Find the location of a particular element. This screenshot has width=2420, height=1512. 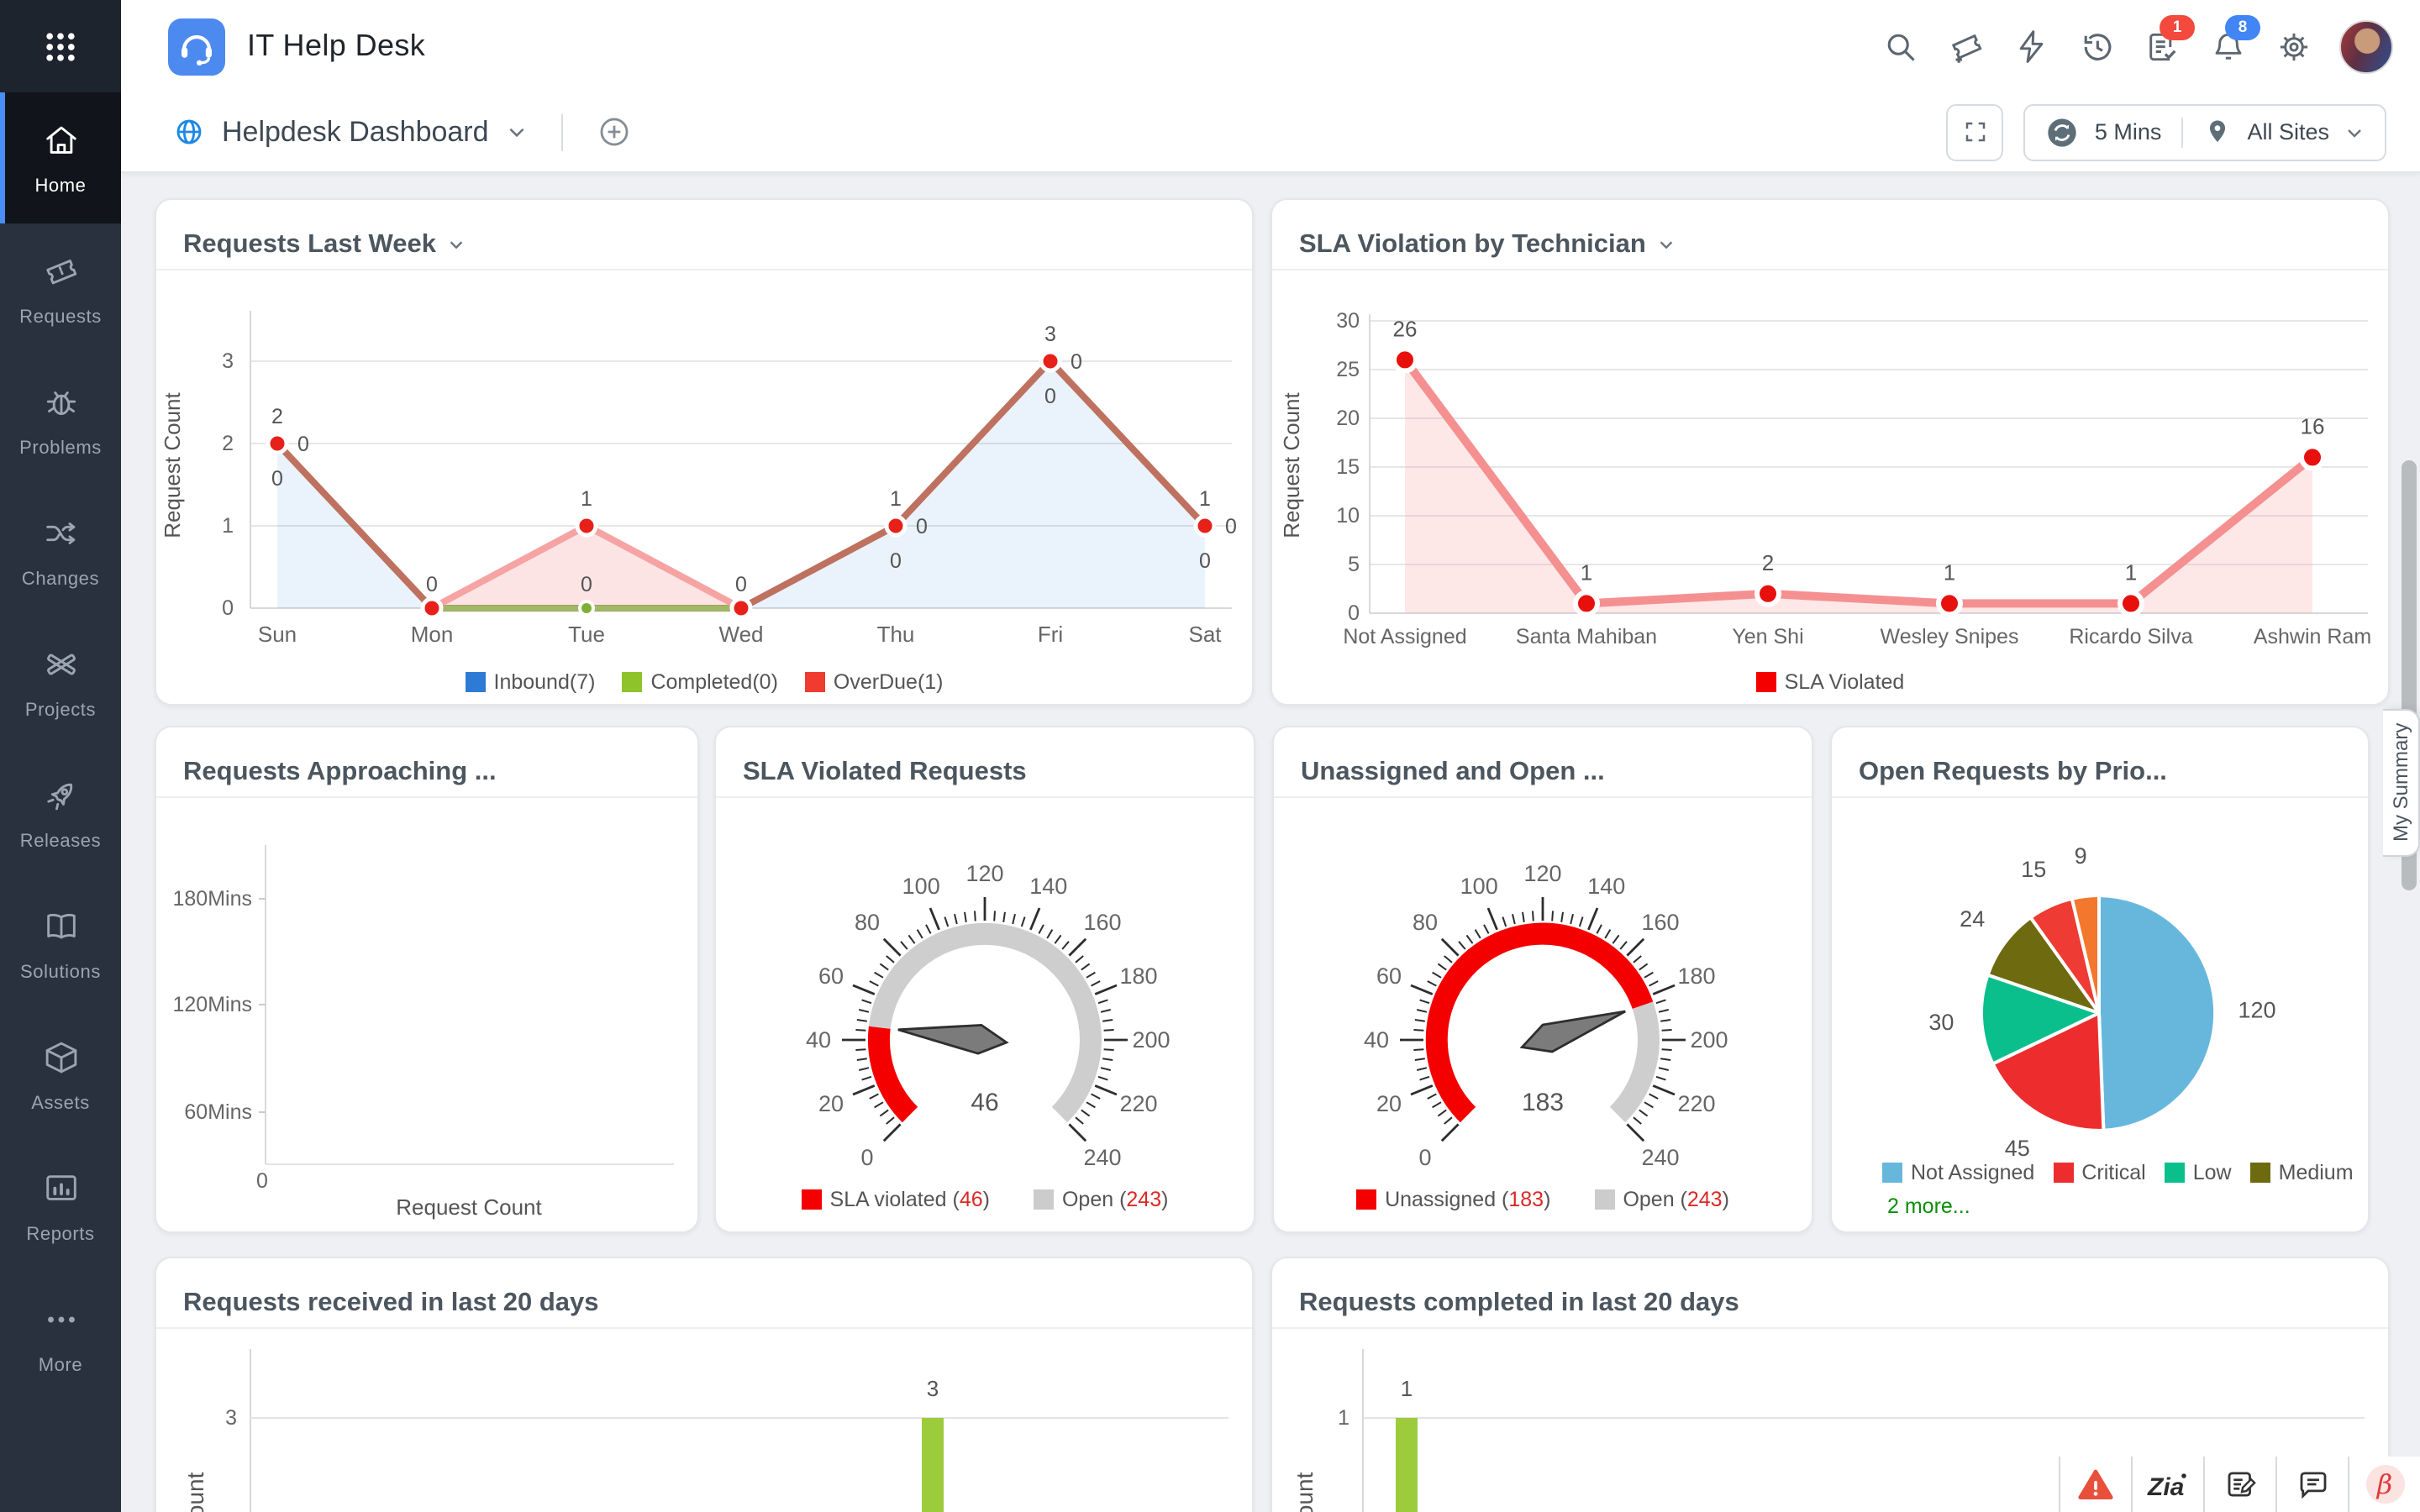

beta-button: β is located at coordinates (2384, 1484).